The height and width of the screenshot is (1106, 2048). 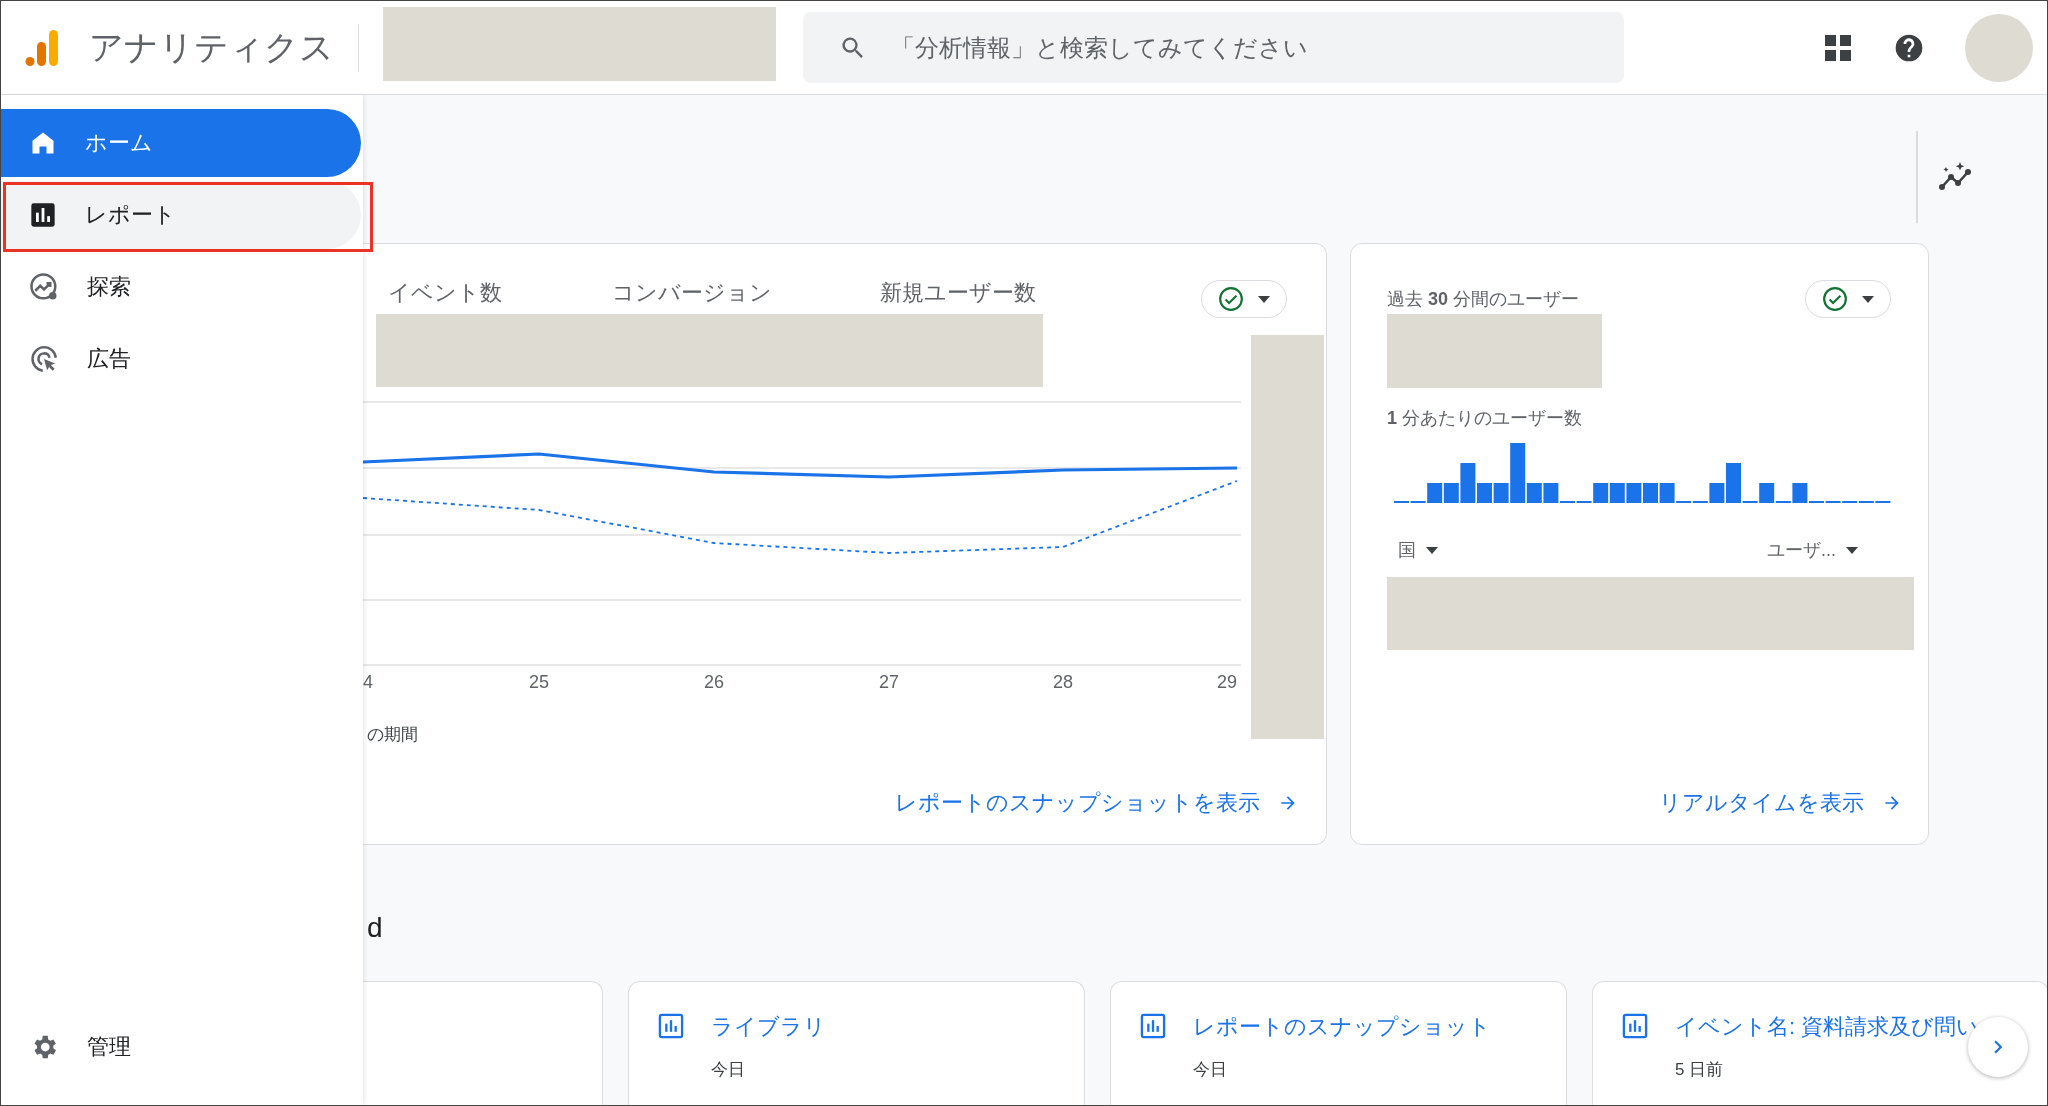 I want to click on metric-tab: 新規ユーザー数, so click(x=958, y=296).